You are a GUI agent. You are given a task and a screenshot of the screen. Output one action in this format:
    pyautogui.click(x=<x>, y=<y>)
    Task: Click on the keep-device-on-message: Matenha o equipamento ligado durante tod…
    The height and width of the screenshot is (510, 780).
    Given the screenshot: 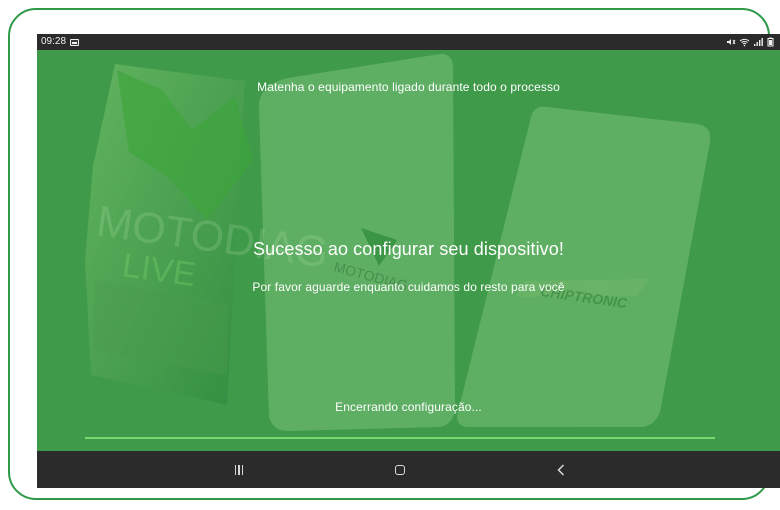 What is the action you would take?
    pyautogui.click(x=408, y=87)
    